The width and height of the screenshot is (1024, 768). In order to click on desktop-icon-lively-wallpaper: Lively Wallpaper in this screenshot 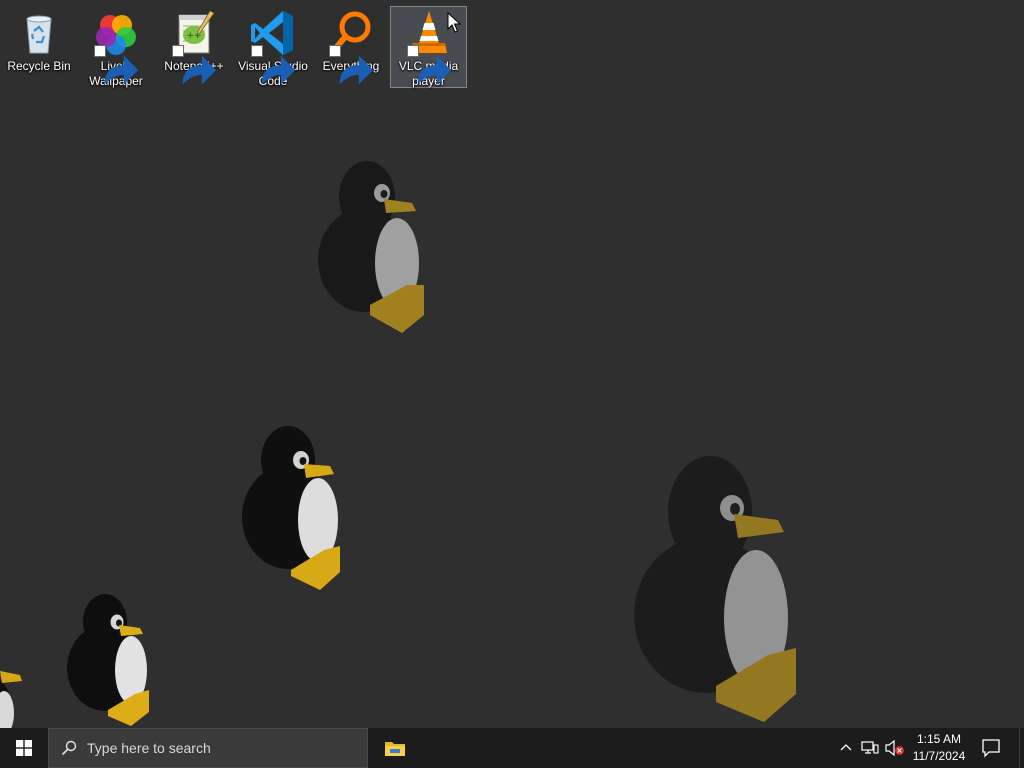, I will do `click(116, 47)`.